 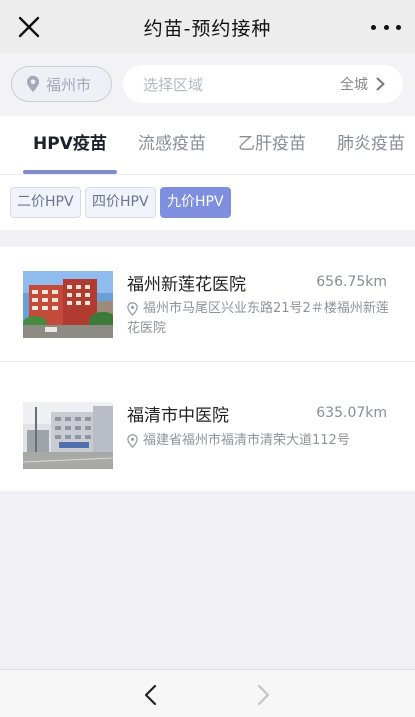 I want to click on city-selector: 福州市, so click(x=61, y=84).